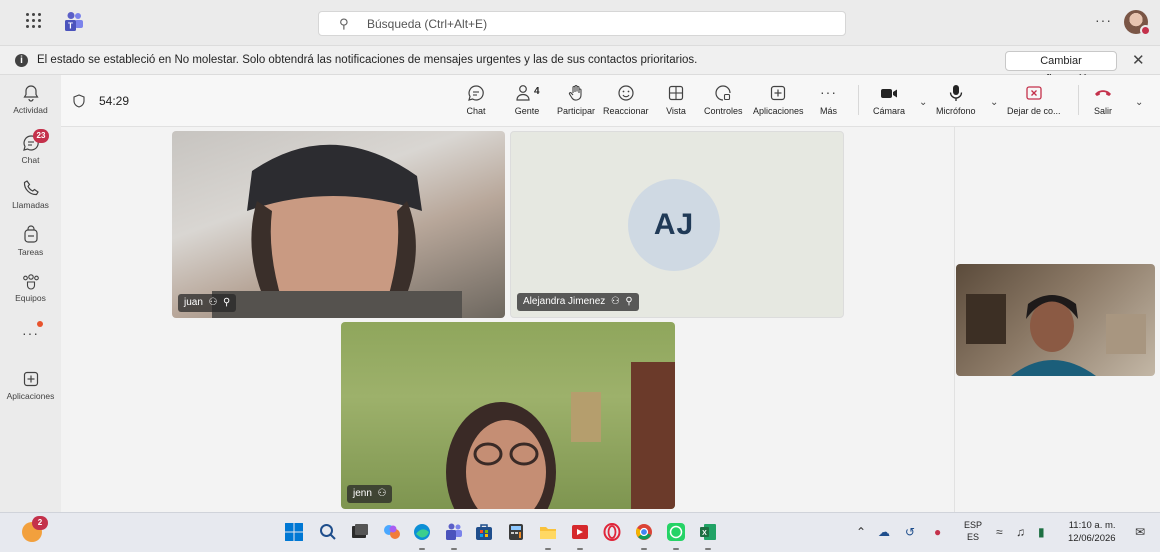 Image resolution: width=1160 pixels, height=552 pixels. What do you see at coordinates (644, 532) in the screenshot?
I see `chrome-icon` at bounding box center [644, 532].